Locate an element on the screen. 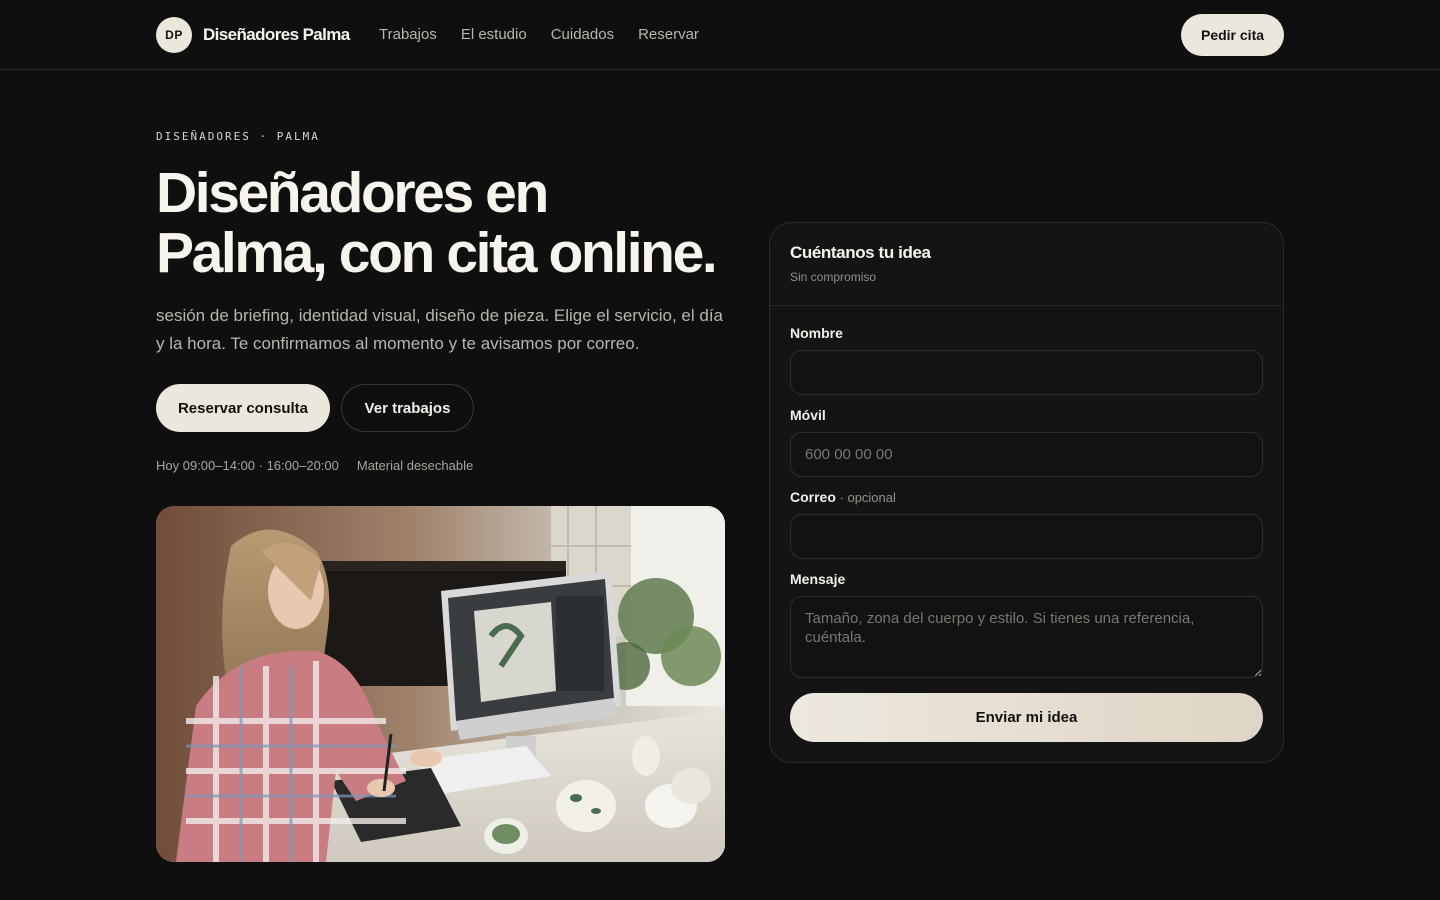  message-textarea is located at coordinates (1026, 637).